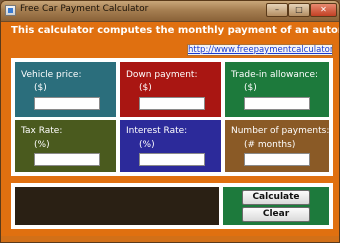 This screenshot has height=243, width=340. Describe the element at coordinates (172, 103) in the screenshot. I see `down-payment-input` at that location.